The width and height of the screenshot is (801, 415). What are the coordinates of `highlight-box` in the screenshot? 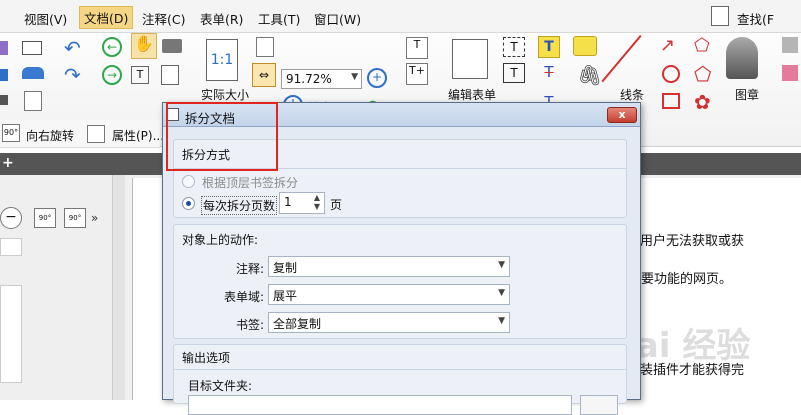 It's located at (222, 136).